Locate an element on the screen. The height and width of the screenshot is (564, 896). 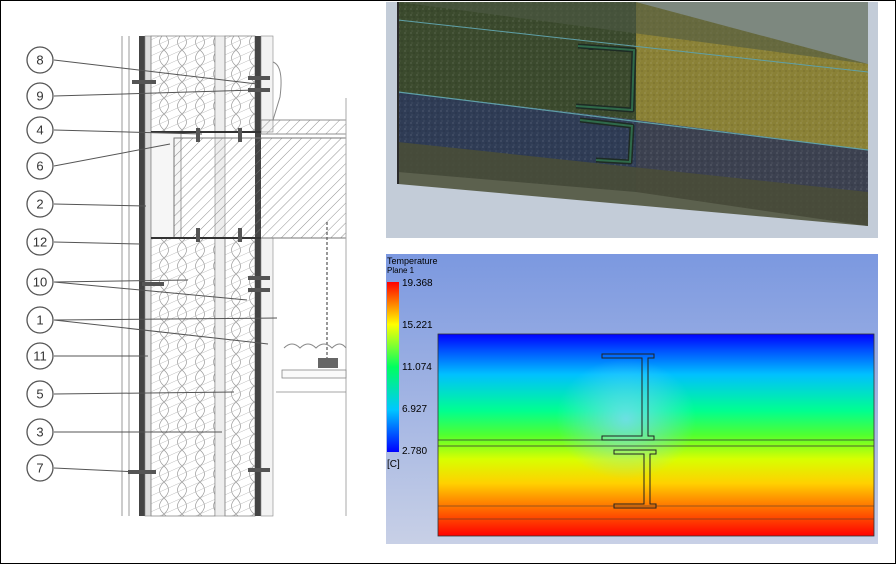
callout-label: 6 is located at coordinates (39, 166).